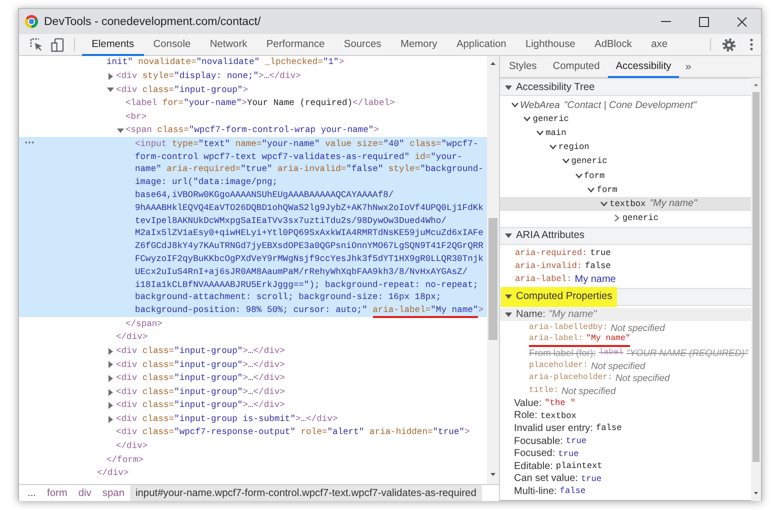 The height and width of the screenshot is (510, 780). Describe the element at coordinates (309, 311) in the screenshot. I see `code-line: background-position: 98% 50%; cursor: auto;" aria-label="My name">` at that location.